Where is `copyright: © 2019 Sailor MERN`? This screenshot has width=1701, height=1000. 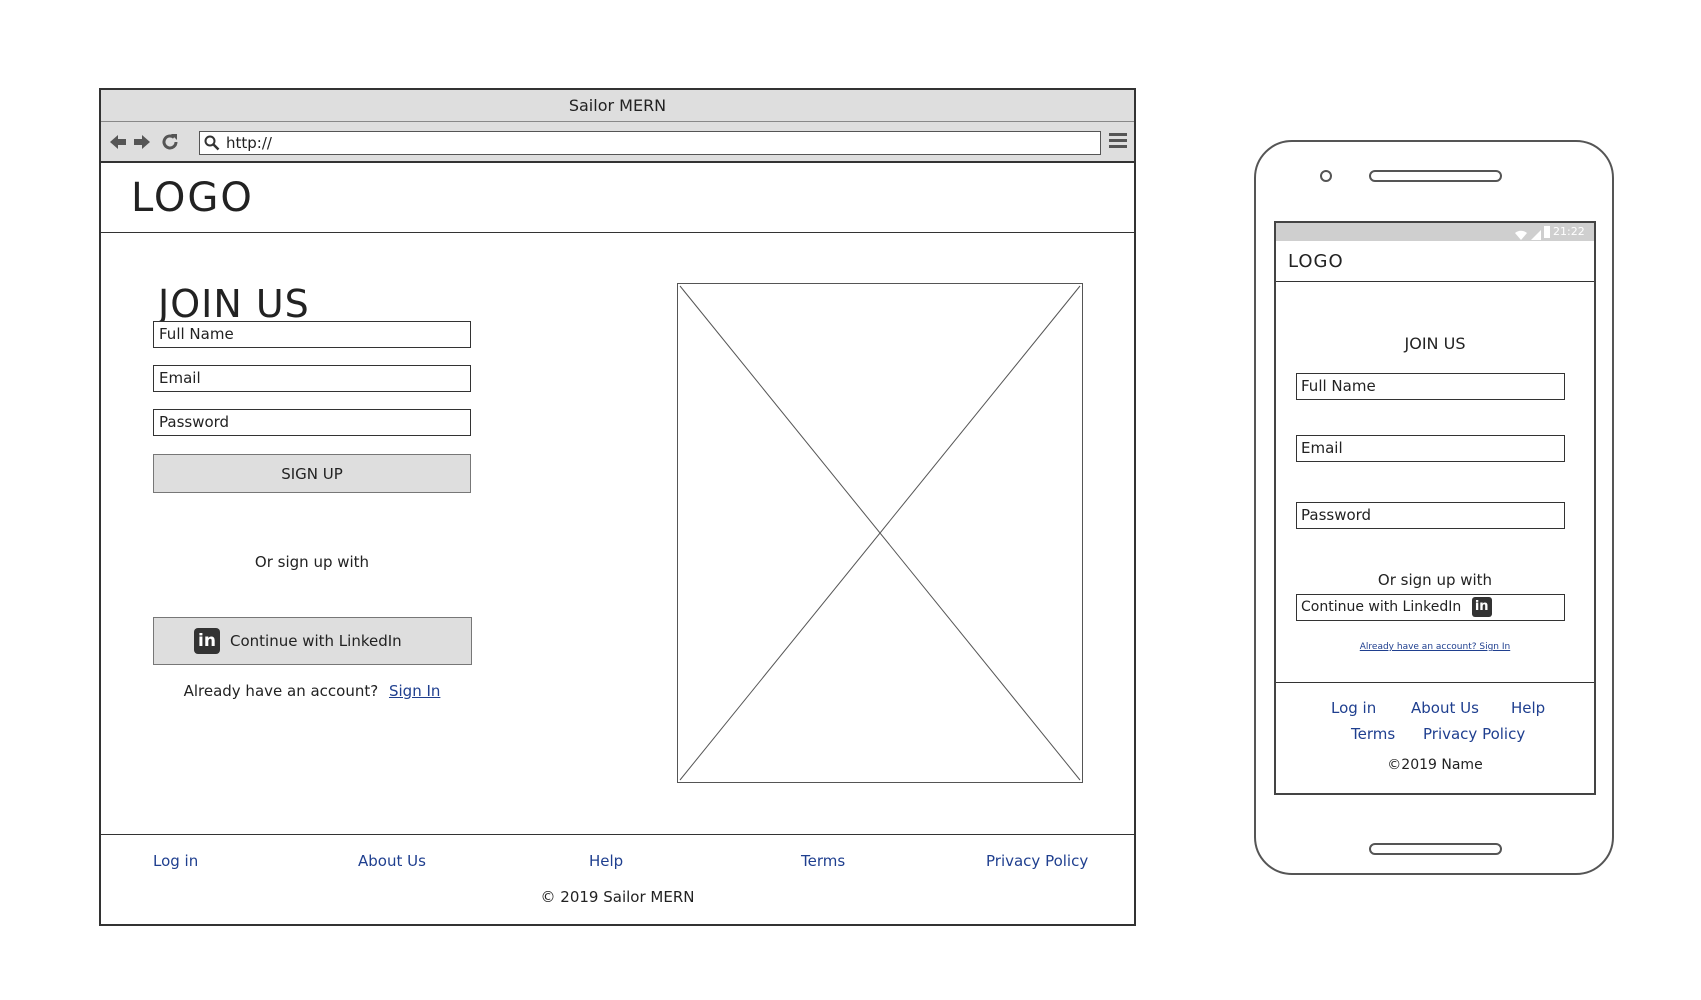
copyright: © 2019 Sailor MERN is located at coordinates (617, 897).